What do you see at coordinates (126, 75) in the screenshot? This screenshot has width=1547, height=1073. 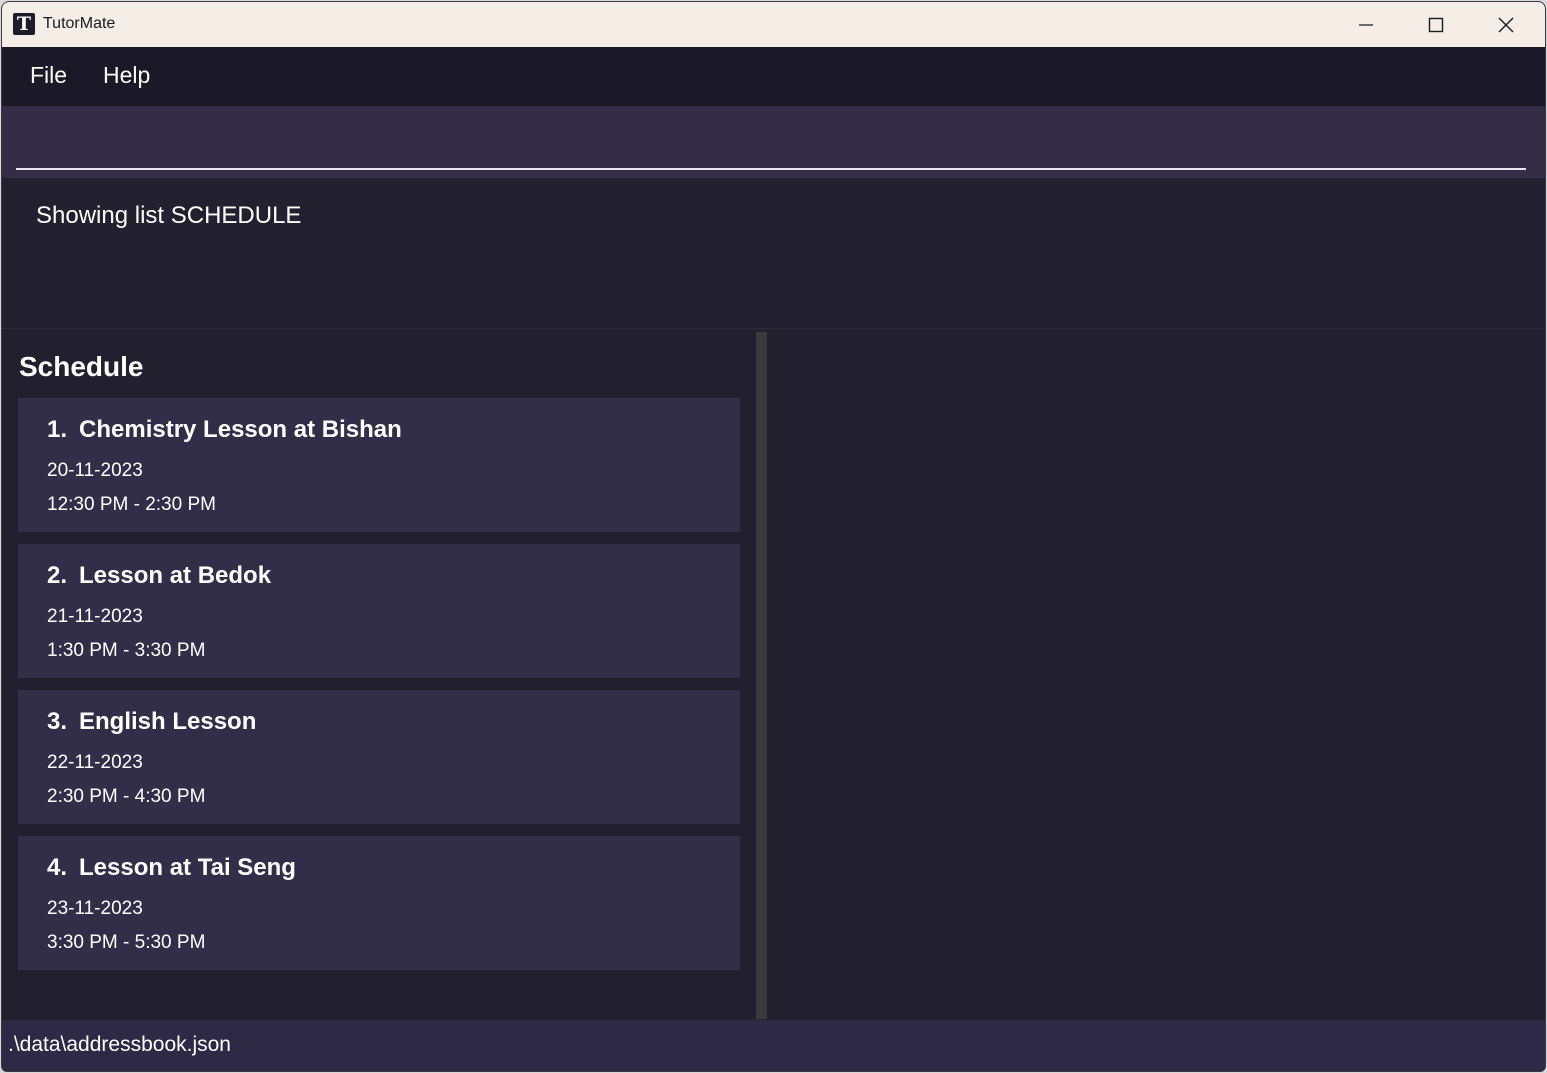 I see `menu-help: Help` at bounding box center [126, 75].